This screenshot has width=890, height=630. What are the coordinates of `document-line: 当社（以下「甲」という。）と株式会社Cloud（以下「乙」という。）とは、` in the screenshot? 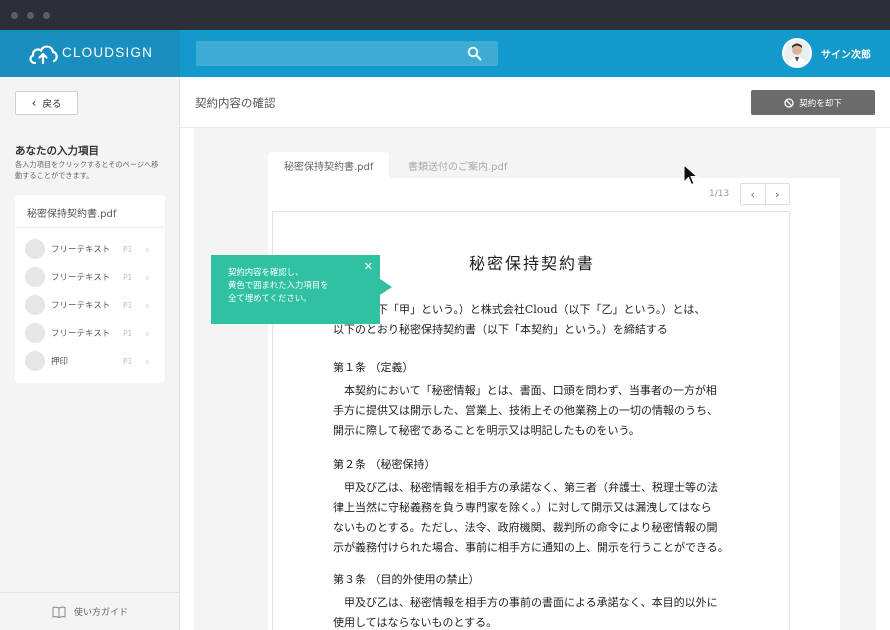 It's located at (519, 309).